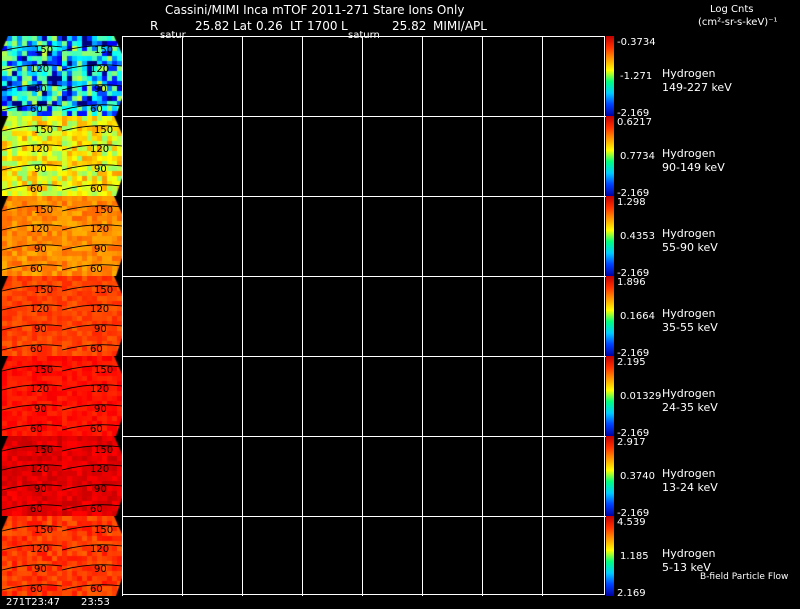  What do you see at coordinates (637, 316) in the screenshot?
I see `colorbar-mid: 0.1664` at bounding box center [637, 316].